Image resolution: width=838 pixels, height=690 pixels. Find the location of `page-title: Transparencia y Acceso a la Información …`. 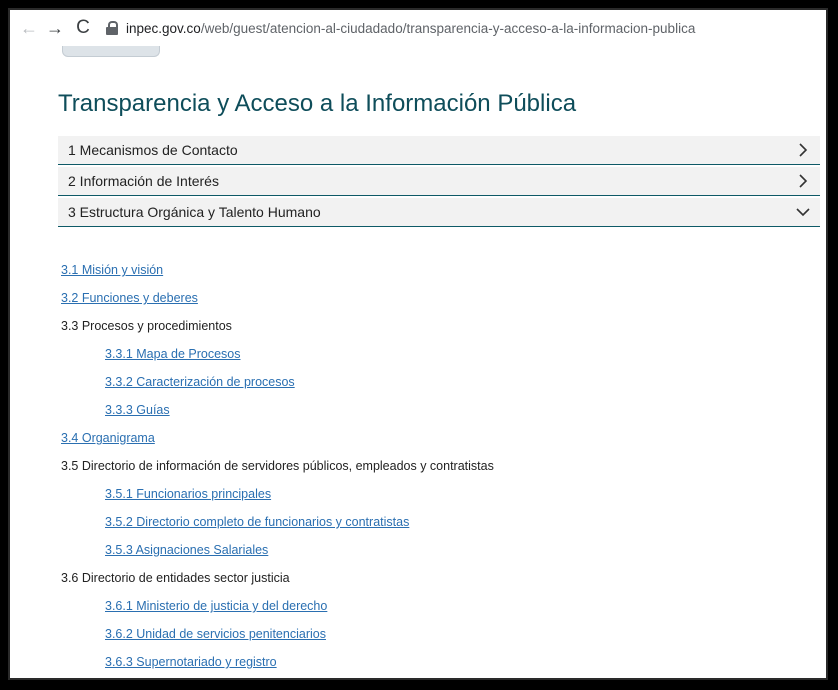

page-title: Transparencia y Acceso a la Información … is located at coordinates (317, 103).